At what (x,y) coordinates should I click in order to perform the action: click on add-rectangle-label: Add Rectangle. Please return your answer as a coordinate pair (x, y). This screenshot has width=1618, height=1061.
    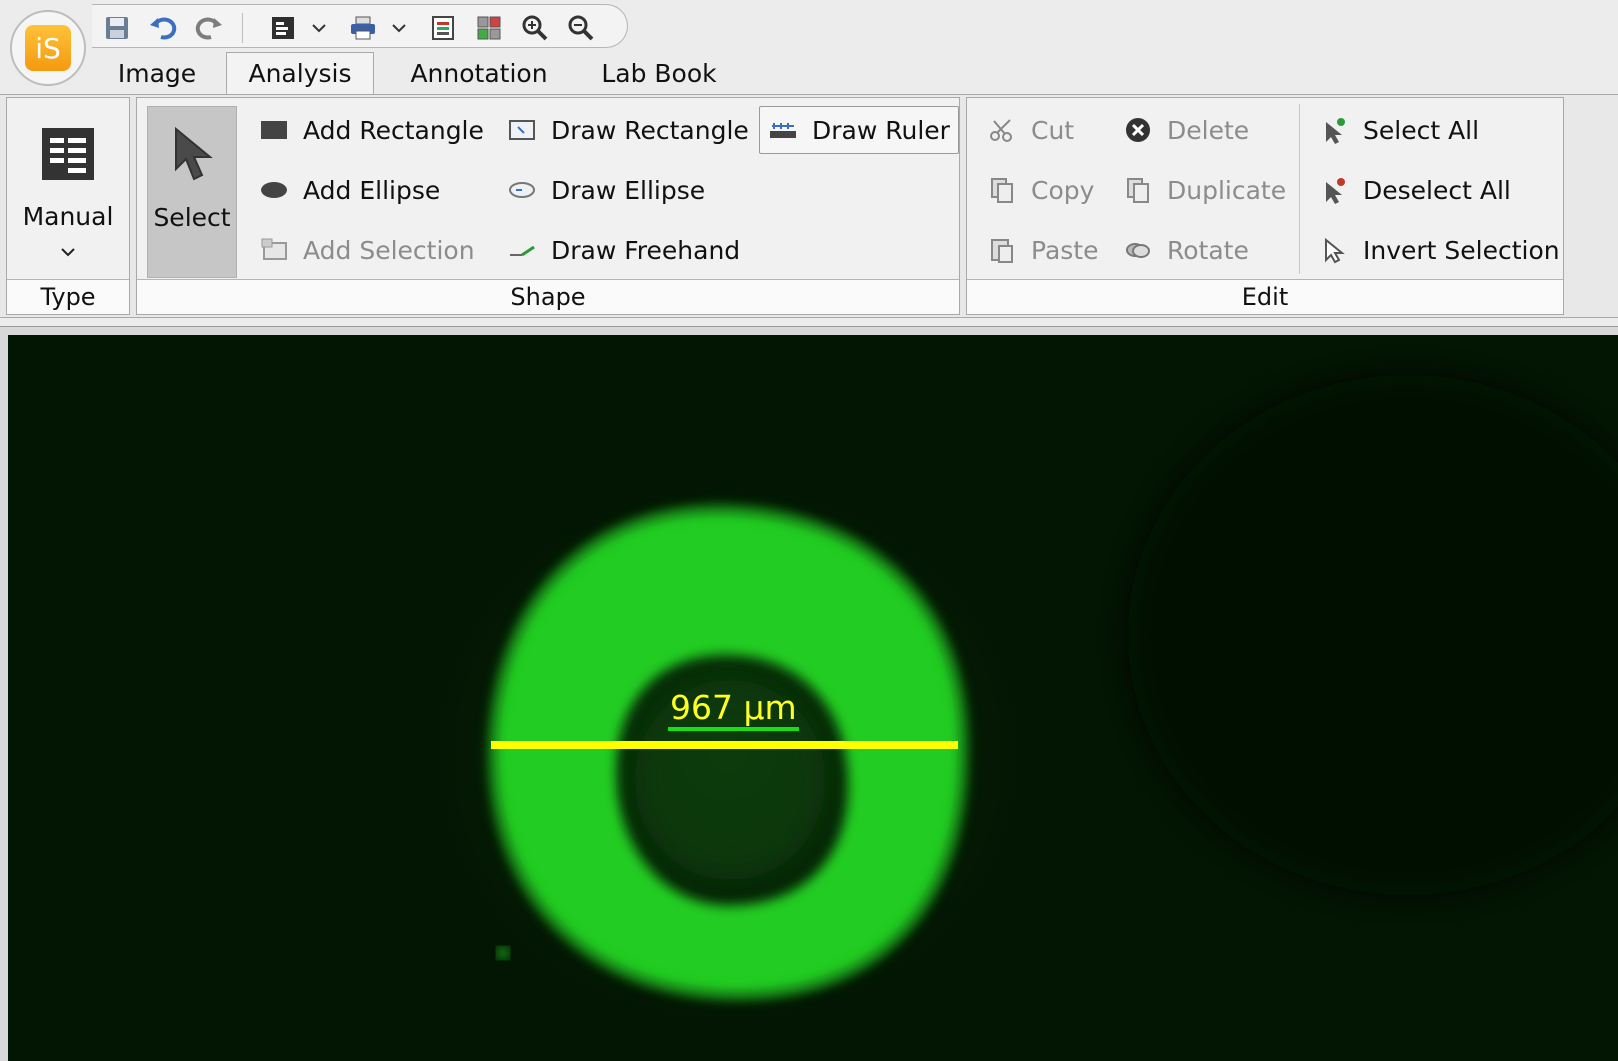
    Looking at the image, I should click on (393, 130).